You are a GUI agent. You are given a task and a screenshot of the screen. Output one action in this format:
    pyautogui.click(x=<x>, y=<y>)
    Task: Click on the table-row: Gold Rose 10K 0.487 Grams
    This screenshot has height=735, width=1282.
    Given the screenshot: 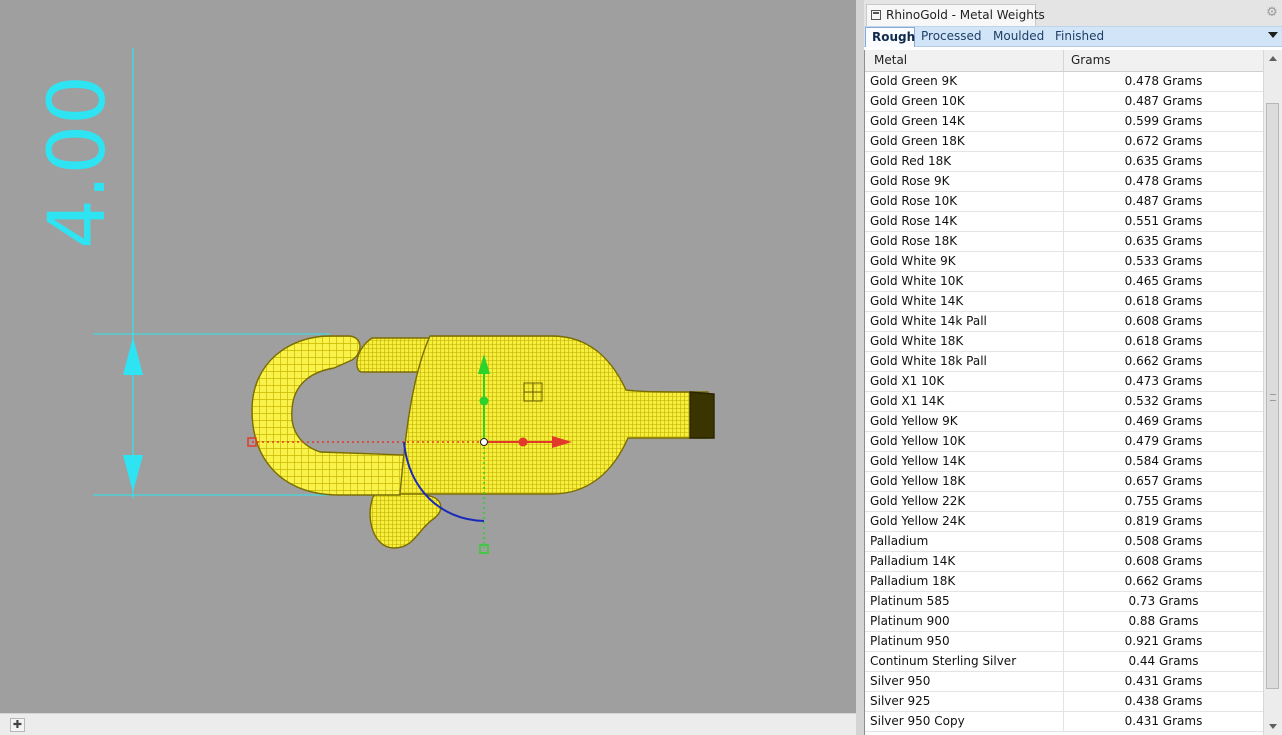 What is the action you would take?
    pyautogui.click(x=1064, y=202)
    